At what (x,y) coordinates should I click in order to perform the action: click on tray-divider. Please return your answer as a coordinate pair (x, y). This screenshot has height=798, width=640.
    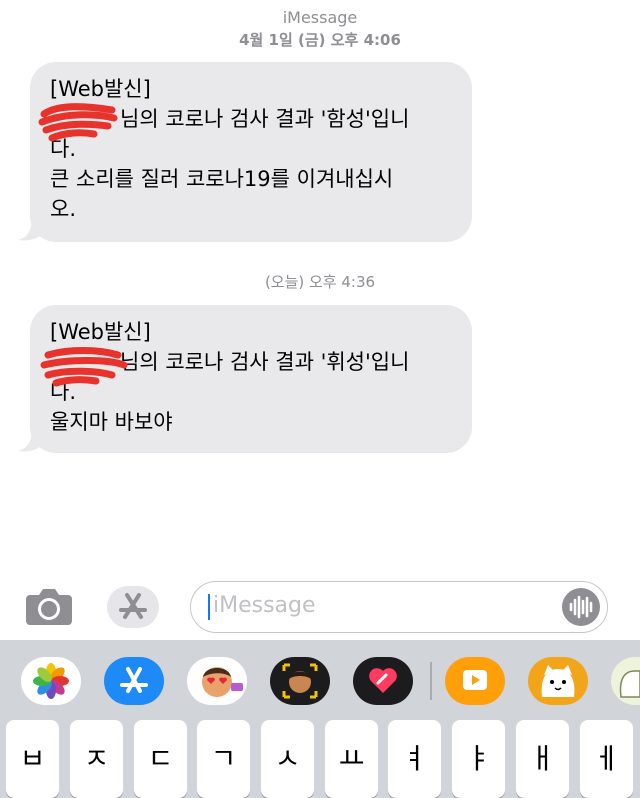
    Looking at the image, I should click on (431, 681).